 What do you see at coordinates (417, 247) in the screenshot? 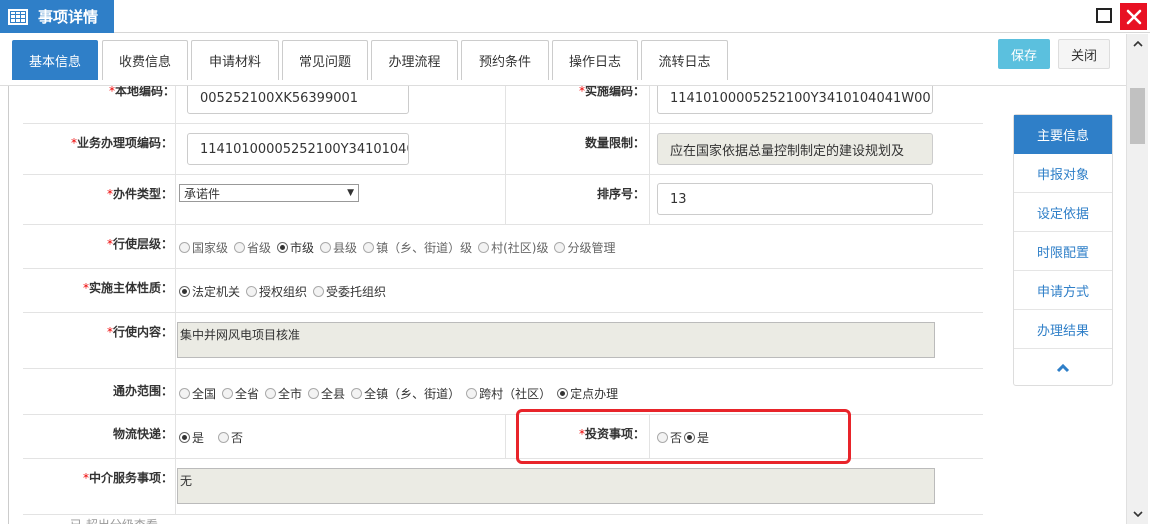
I see `level-radio: 镇（乡、街道）级` at bounding box center [417, 247].